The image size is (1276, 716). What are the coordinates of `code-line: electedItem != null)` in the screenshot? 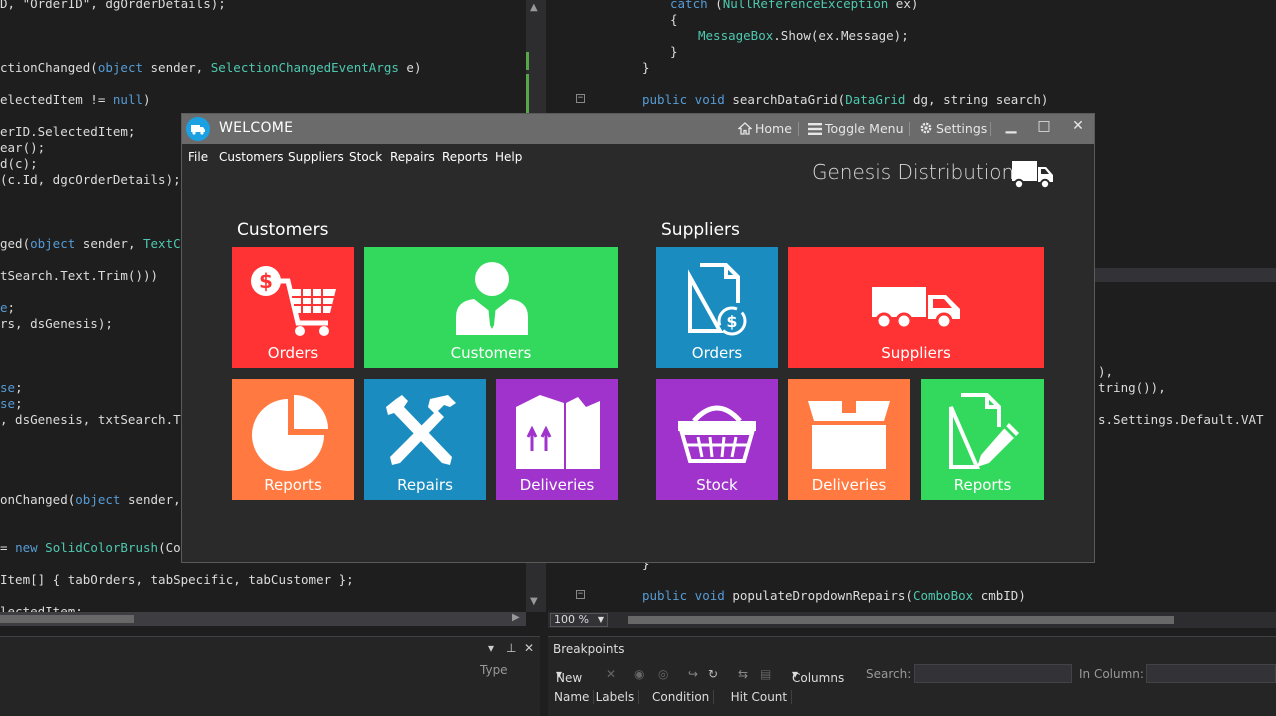 It's located at (75, 100).